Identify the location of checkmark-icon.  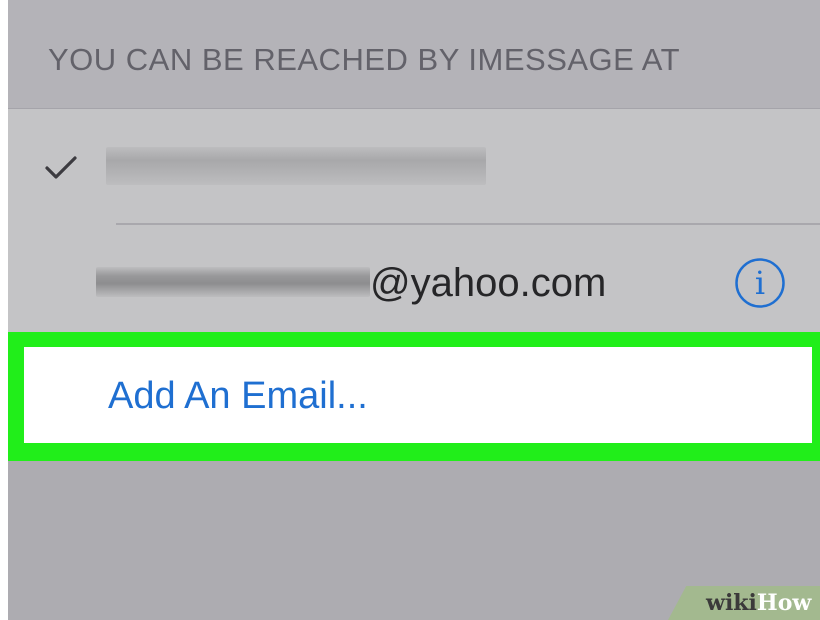
(61, 168).